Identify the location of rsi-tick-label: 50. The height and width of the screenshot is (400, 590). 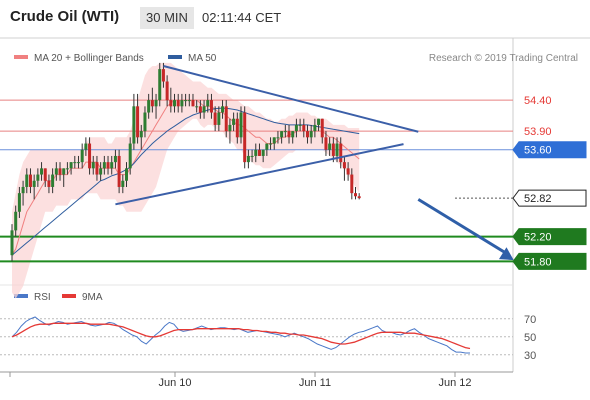
(530, 338).